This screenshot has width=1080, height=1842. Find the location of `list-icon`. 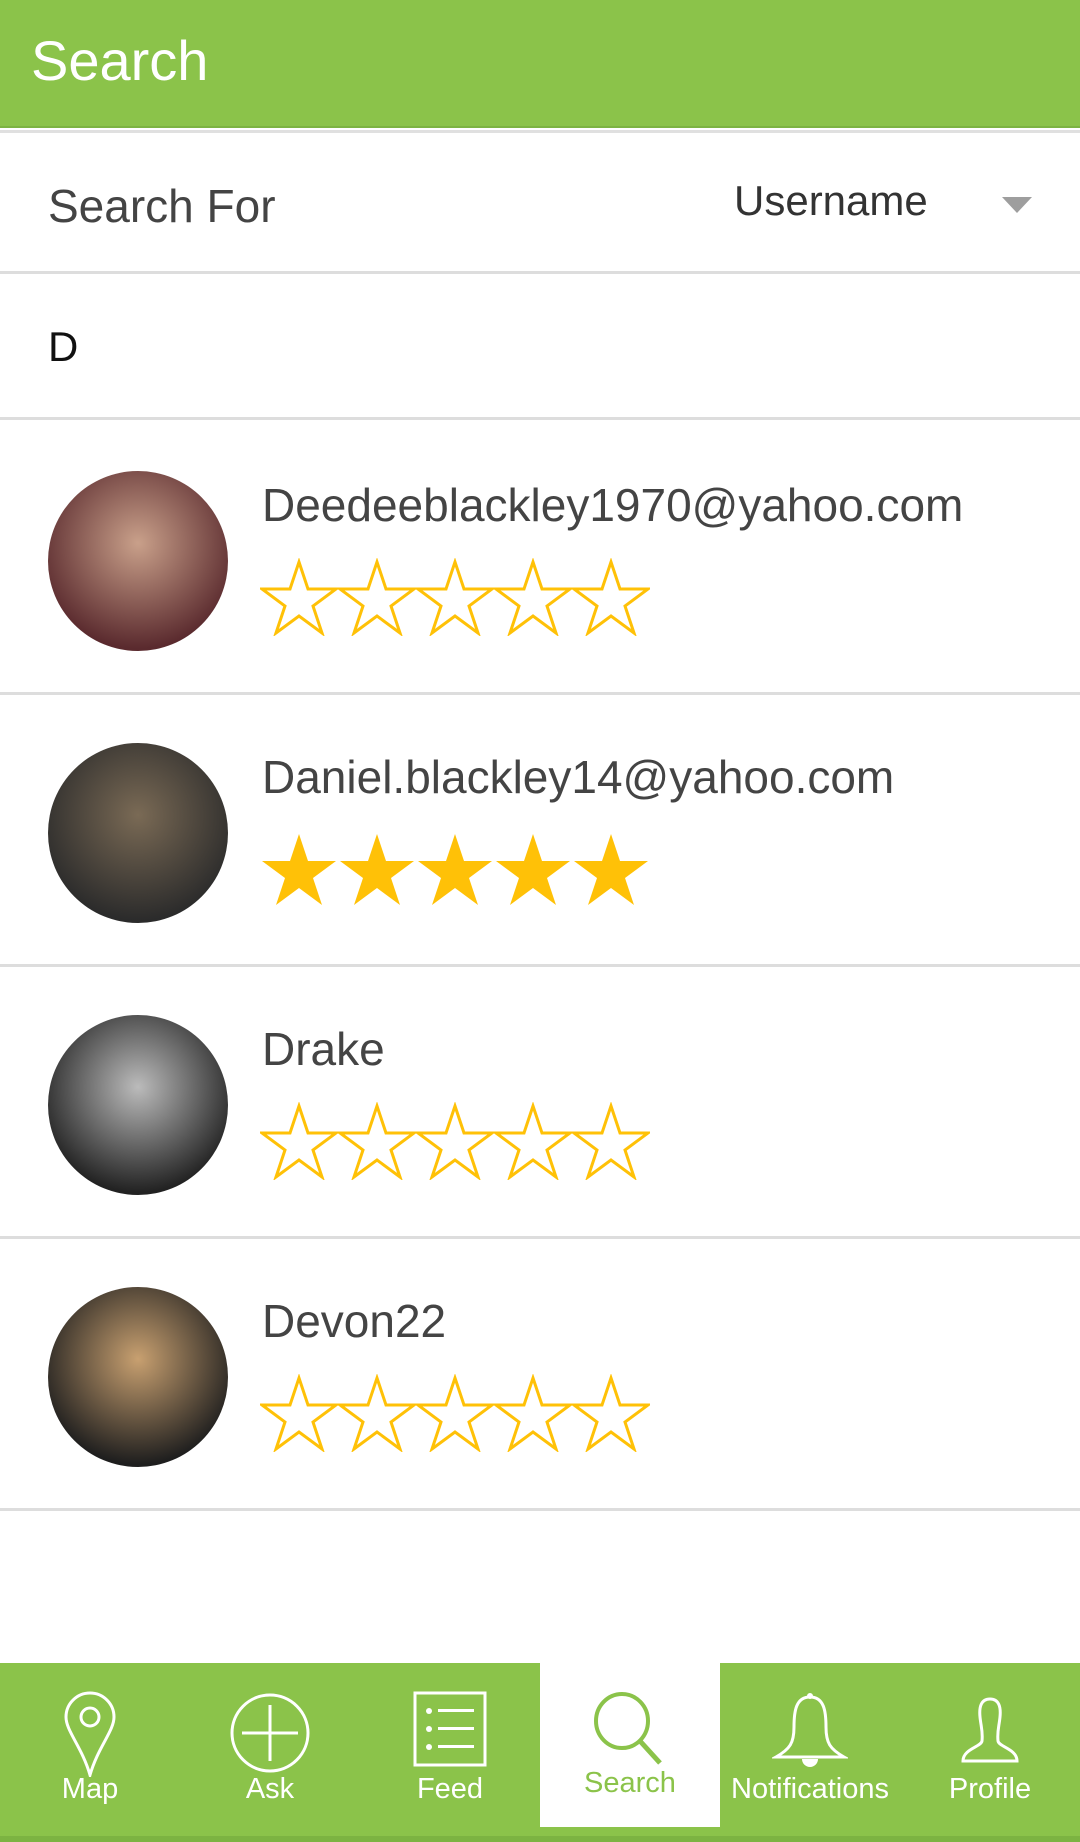

list-icon is located at coordinates (450, 1729).